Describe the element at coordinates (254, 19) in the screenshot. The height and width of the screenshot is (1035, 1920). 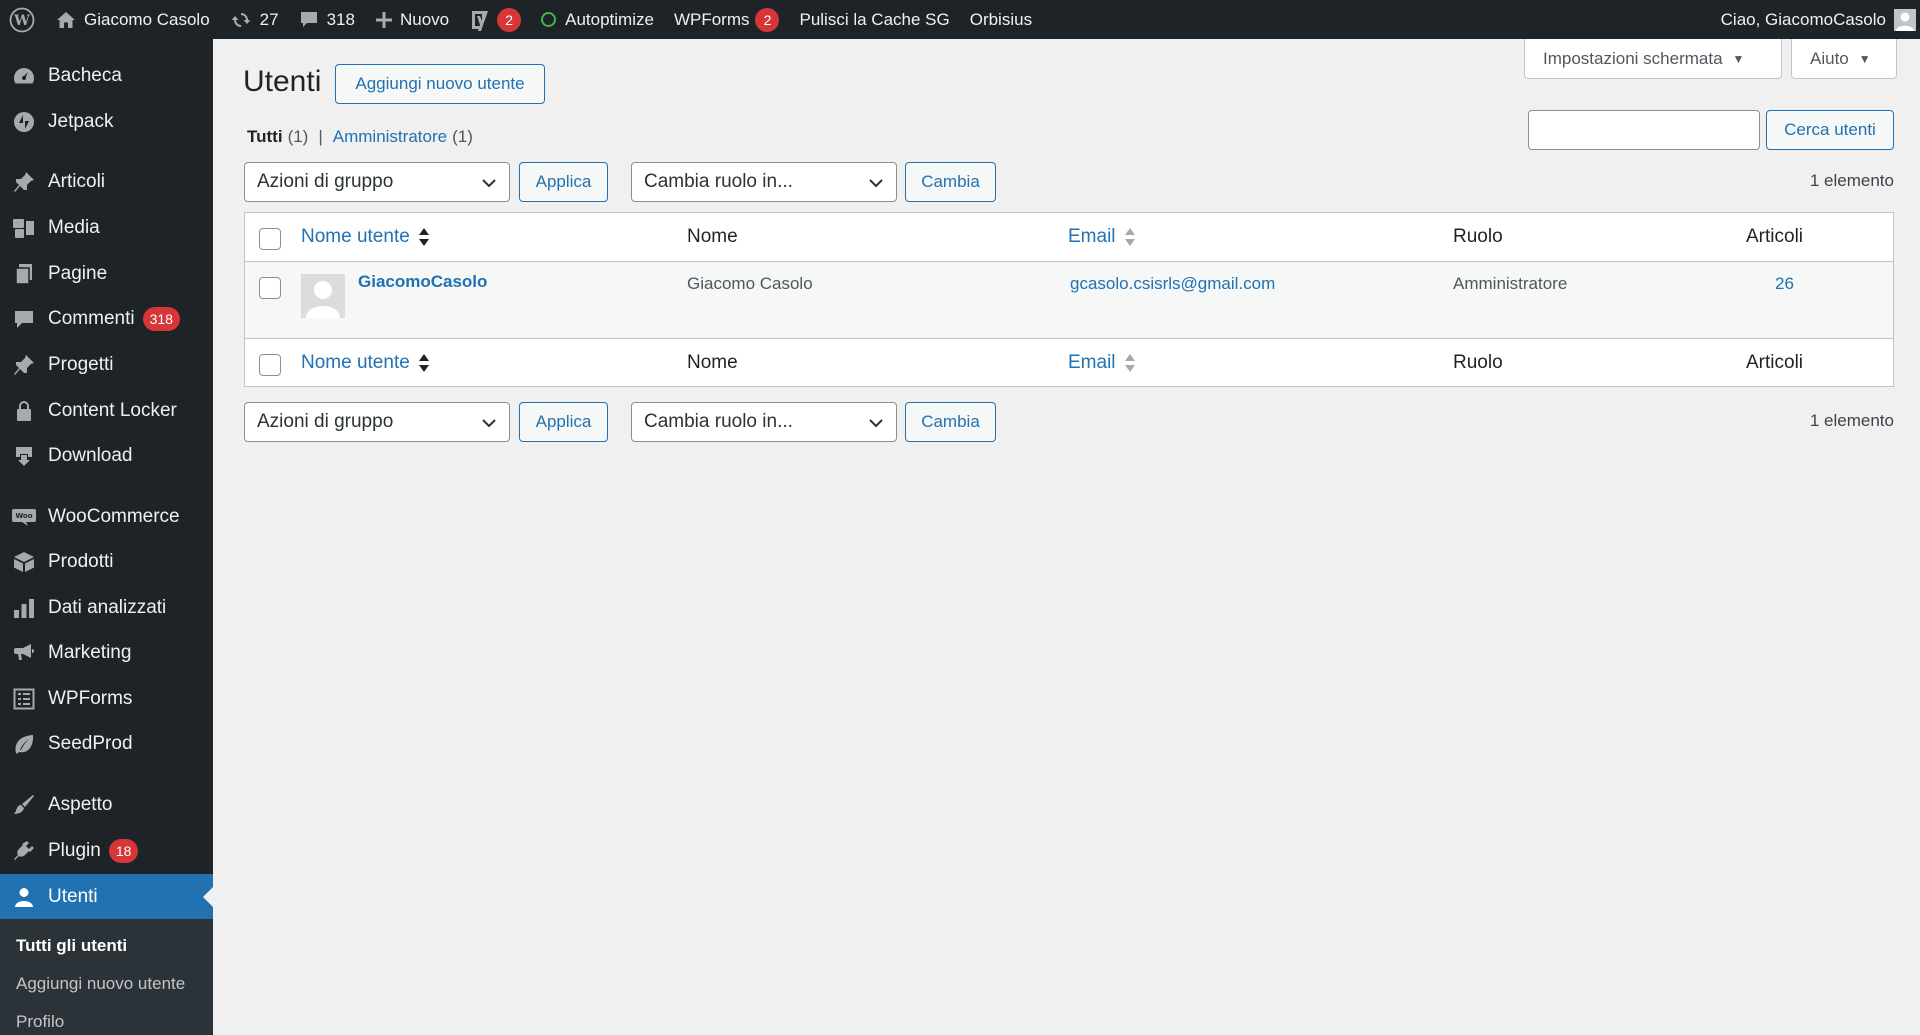
I see `updates-link: 27` at that location.